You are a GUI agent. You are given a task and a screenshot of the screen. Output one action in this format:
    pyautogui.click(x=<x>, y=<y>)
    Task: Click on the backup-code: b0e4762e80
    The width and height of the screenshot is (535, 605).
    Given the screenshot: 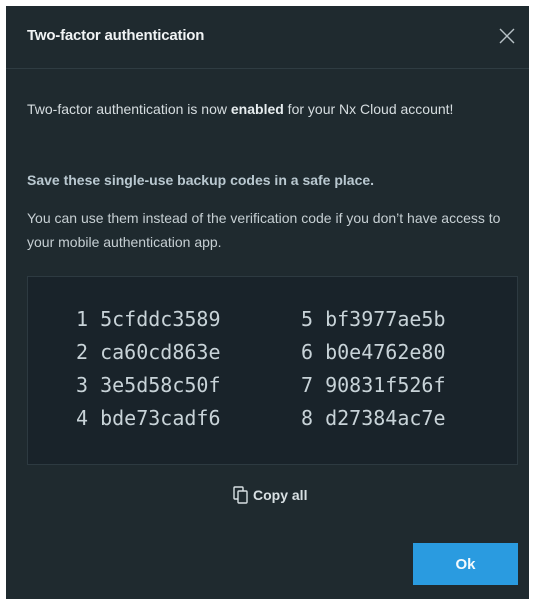 What is the action you would take?
    pyautogui.click(x=385, y=352)
    